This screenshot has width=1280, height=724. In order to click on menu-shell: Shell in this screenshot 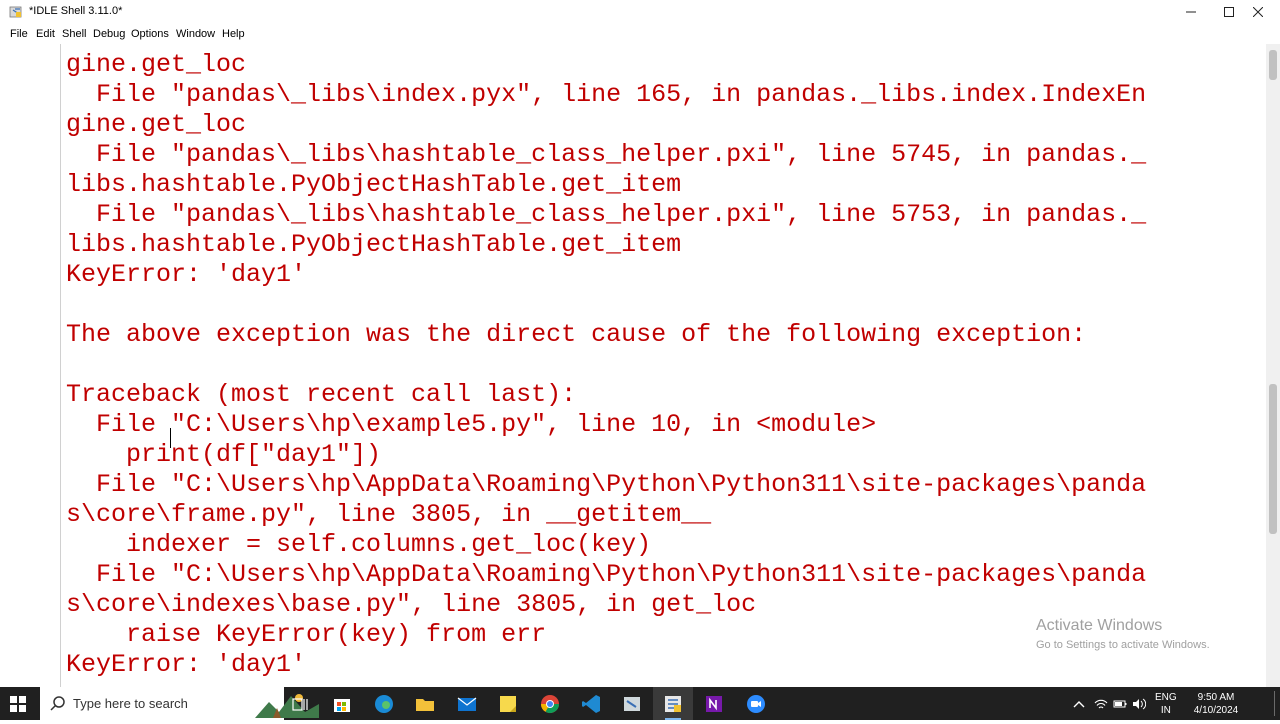, I will do `click(74, 34)`.